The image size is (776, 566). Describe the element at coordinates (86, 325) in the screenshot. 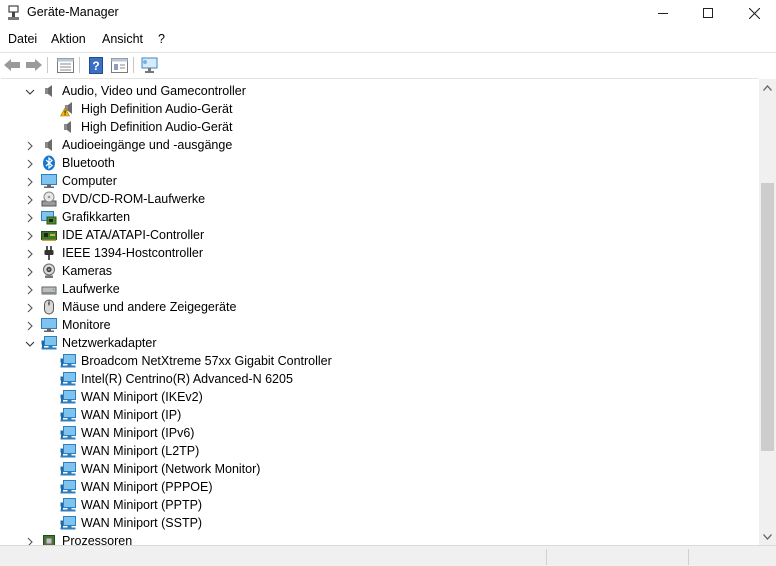

I see `tree-item-label: Monitore` at that location.